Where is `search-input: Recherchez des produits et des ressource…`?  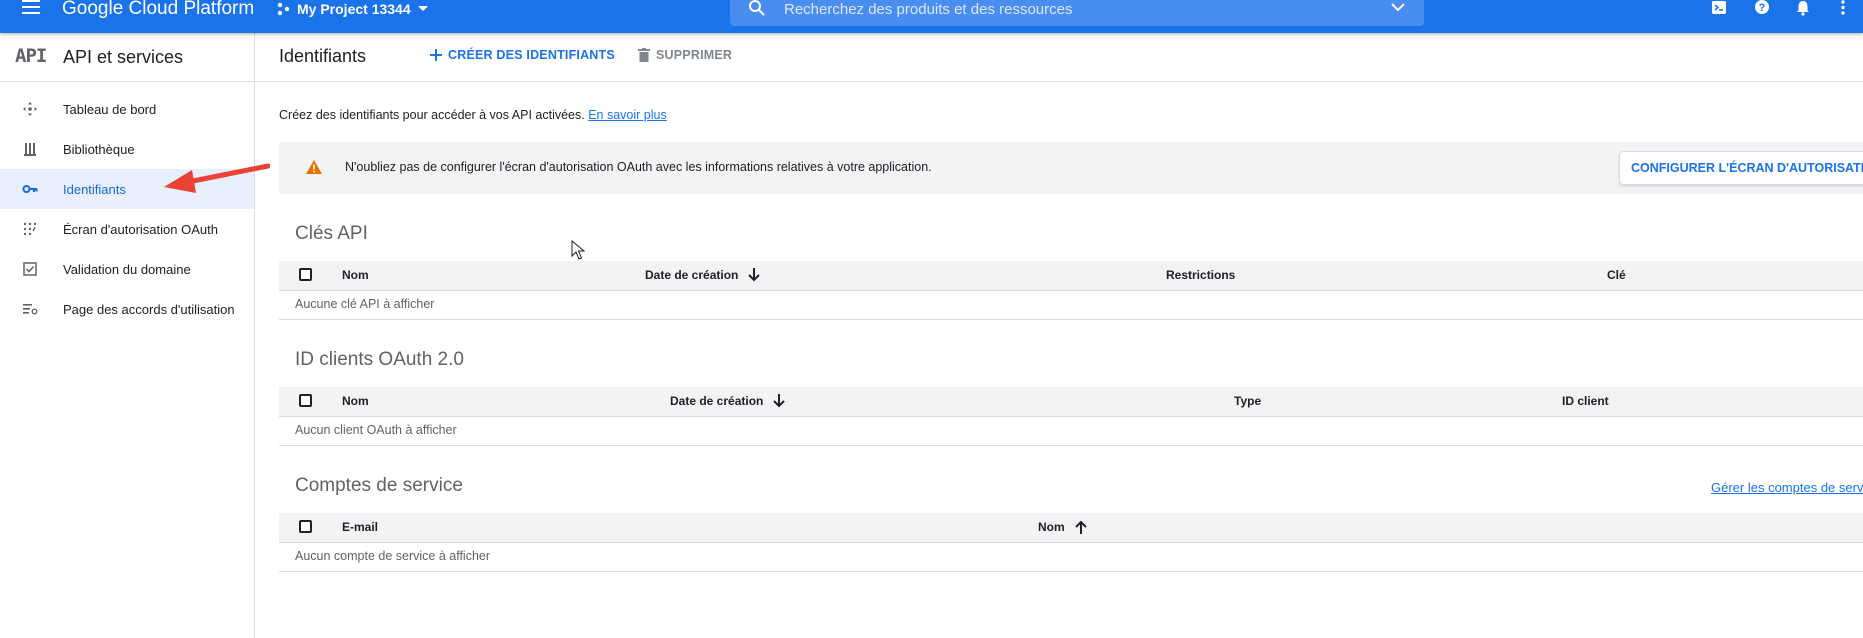 search-input: Recherchez des produits et des ressource… is located at coordinates (928, 9).